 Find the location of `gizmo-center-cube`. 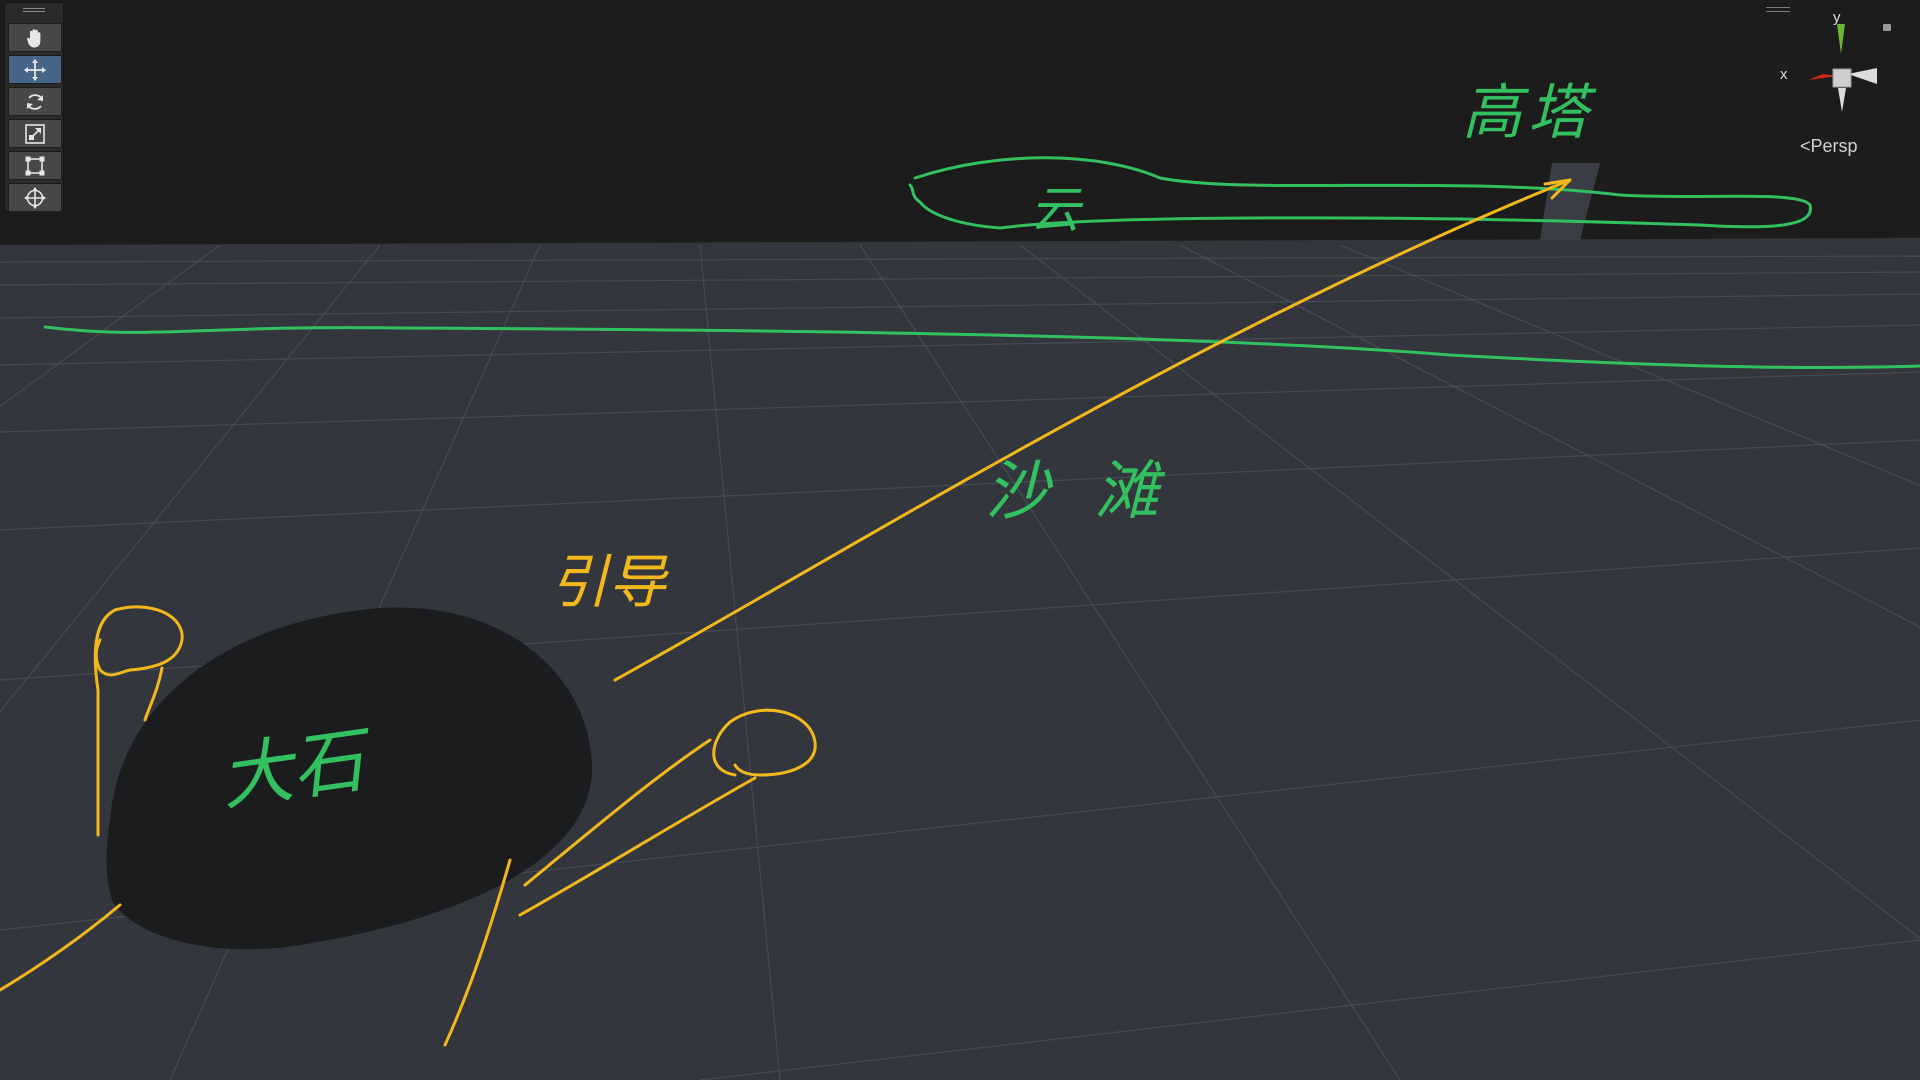

gizmo-center-cube is located at coordinates (1842, 78).